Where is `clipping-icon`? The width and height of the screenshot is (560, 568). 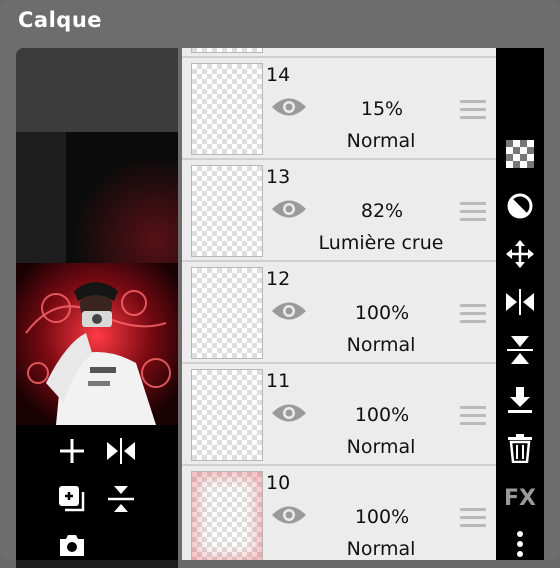 clipping-icon is located at coordinates (520, 206).